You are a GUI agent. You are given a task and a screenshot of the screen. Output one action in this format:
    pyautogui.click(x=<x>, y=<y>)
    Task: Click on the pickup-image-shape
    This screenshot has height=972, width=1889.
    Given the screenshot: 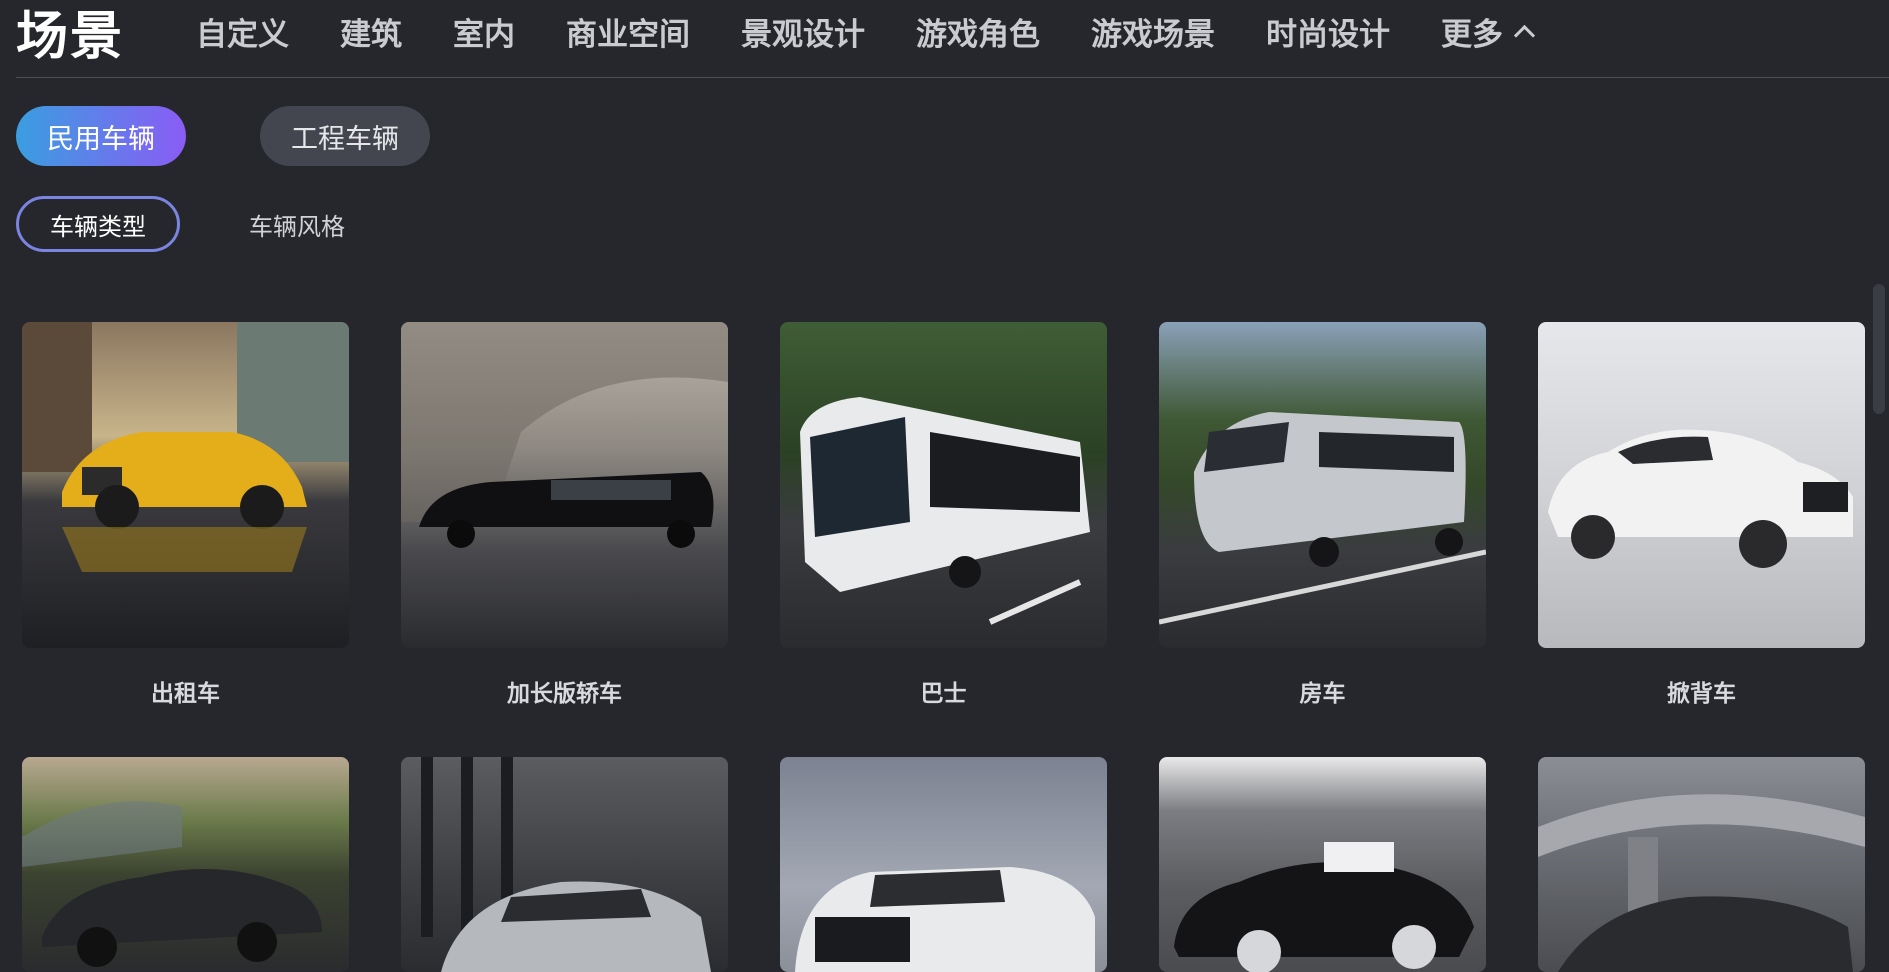 What is the action you would take?
    pyautogui.click(x=945, y=919)
    